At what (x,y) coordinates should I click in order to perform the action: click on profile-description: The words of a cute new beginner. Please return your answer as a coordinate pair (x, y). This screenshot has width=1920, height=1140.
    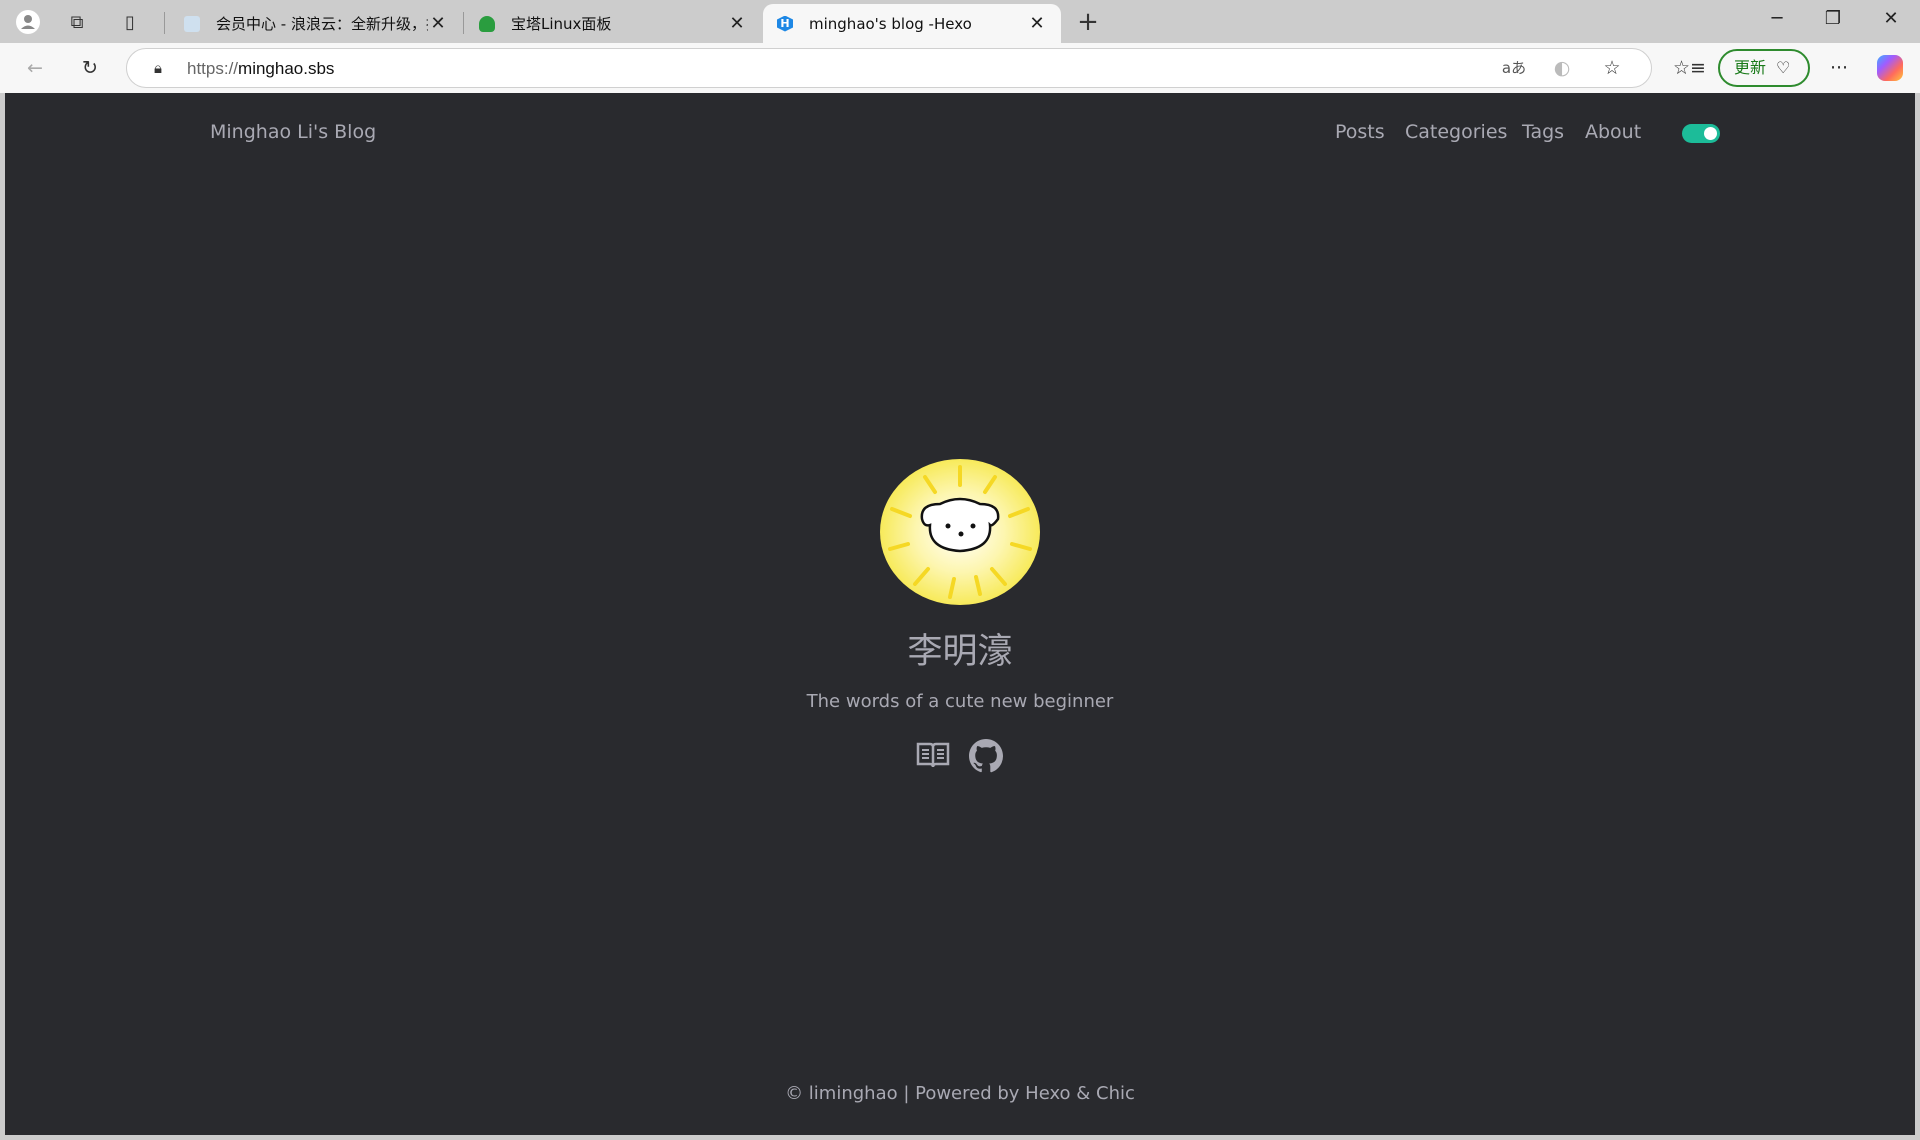
    Looking at the image, I should click on (960, 701).